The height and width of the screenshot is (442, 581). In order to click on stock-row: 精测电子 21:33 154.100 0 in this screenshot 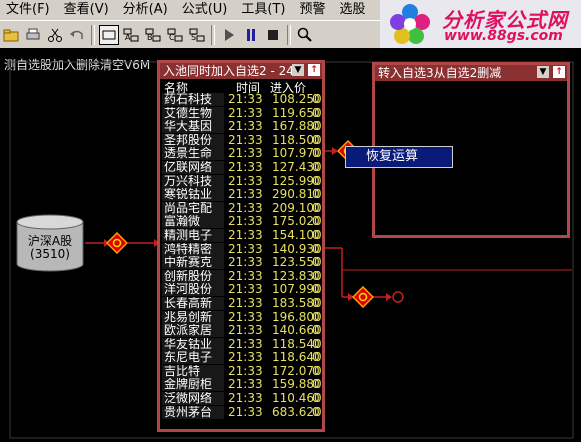, I will do `click(241, 235)`.